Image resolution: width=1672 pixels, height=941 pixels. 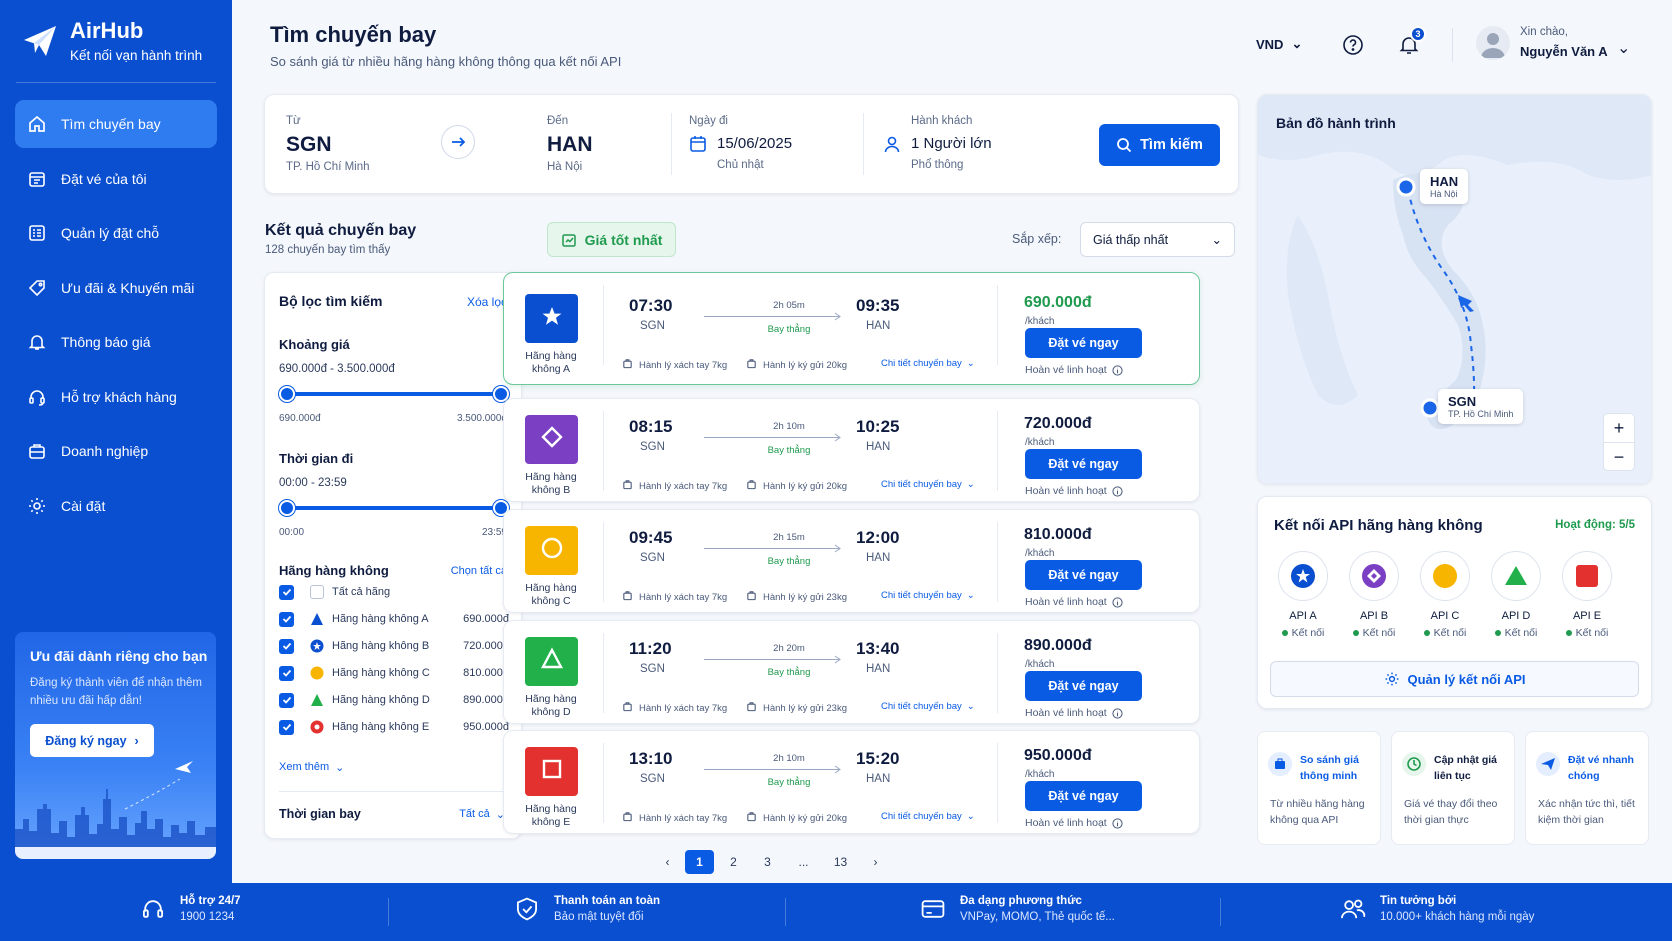 I want to click on from-airport: SGN, so click(x=309, y=145).